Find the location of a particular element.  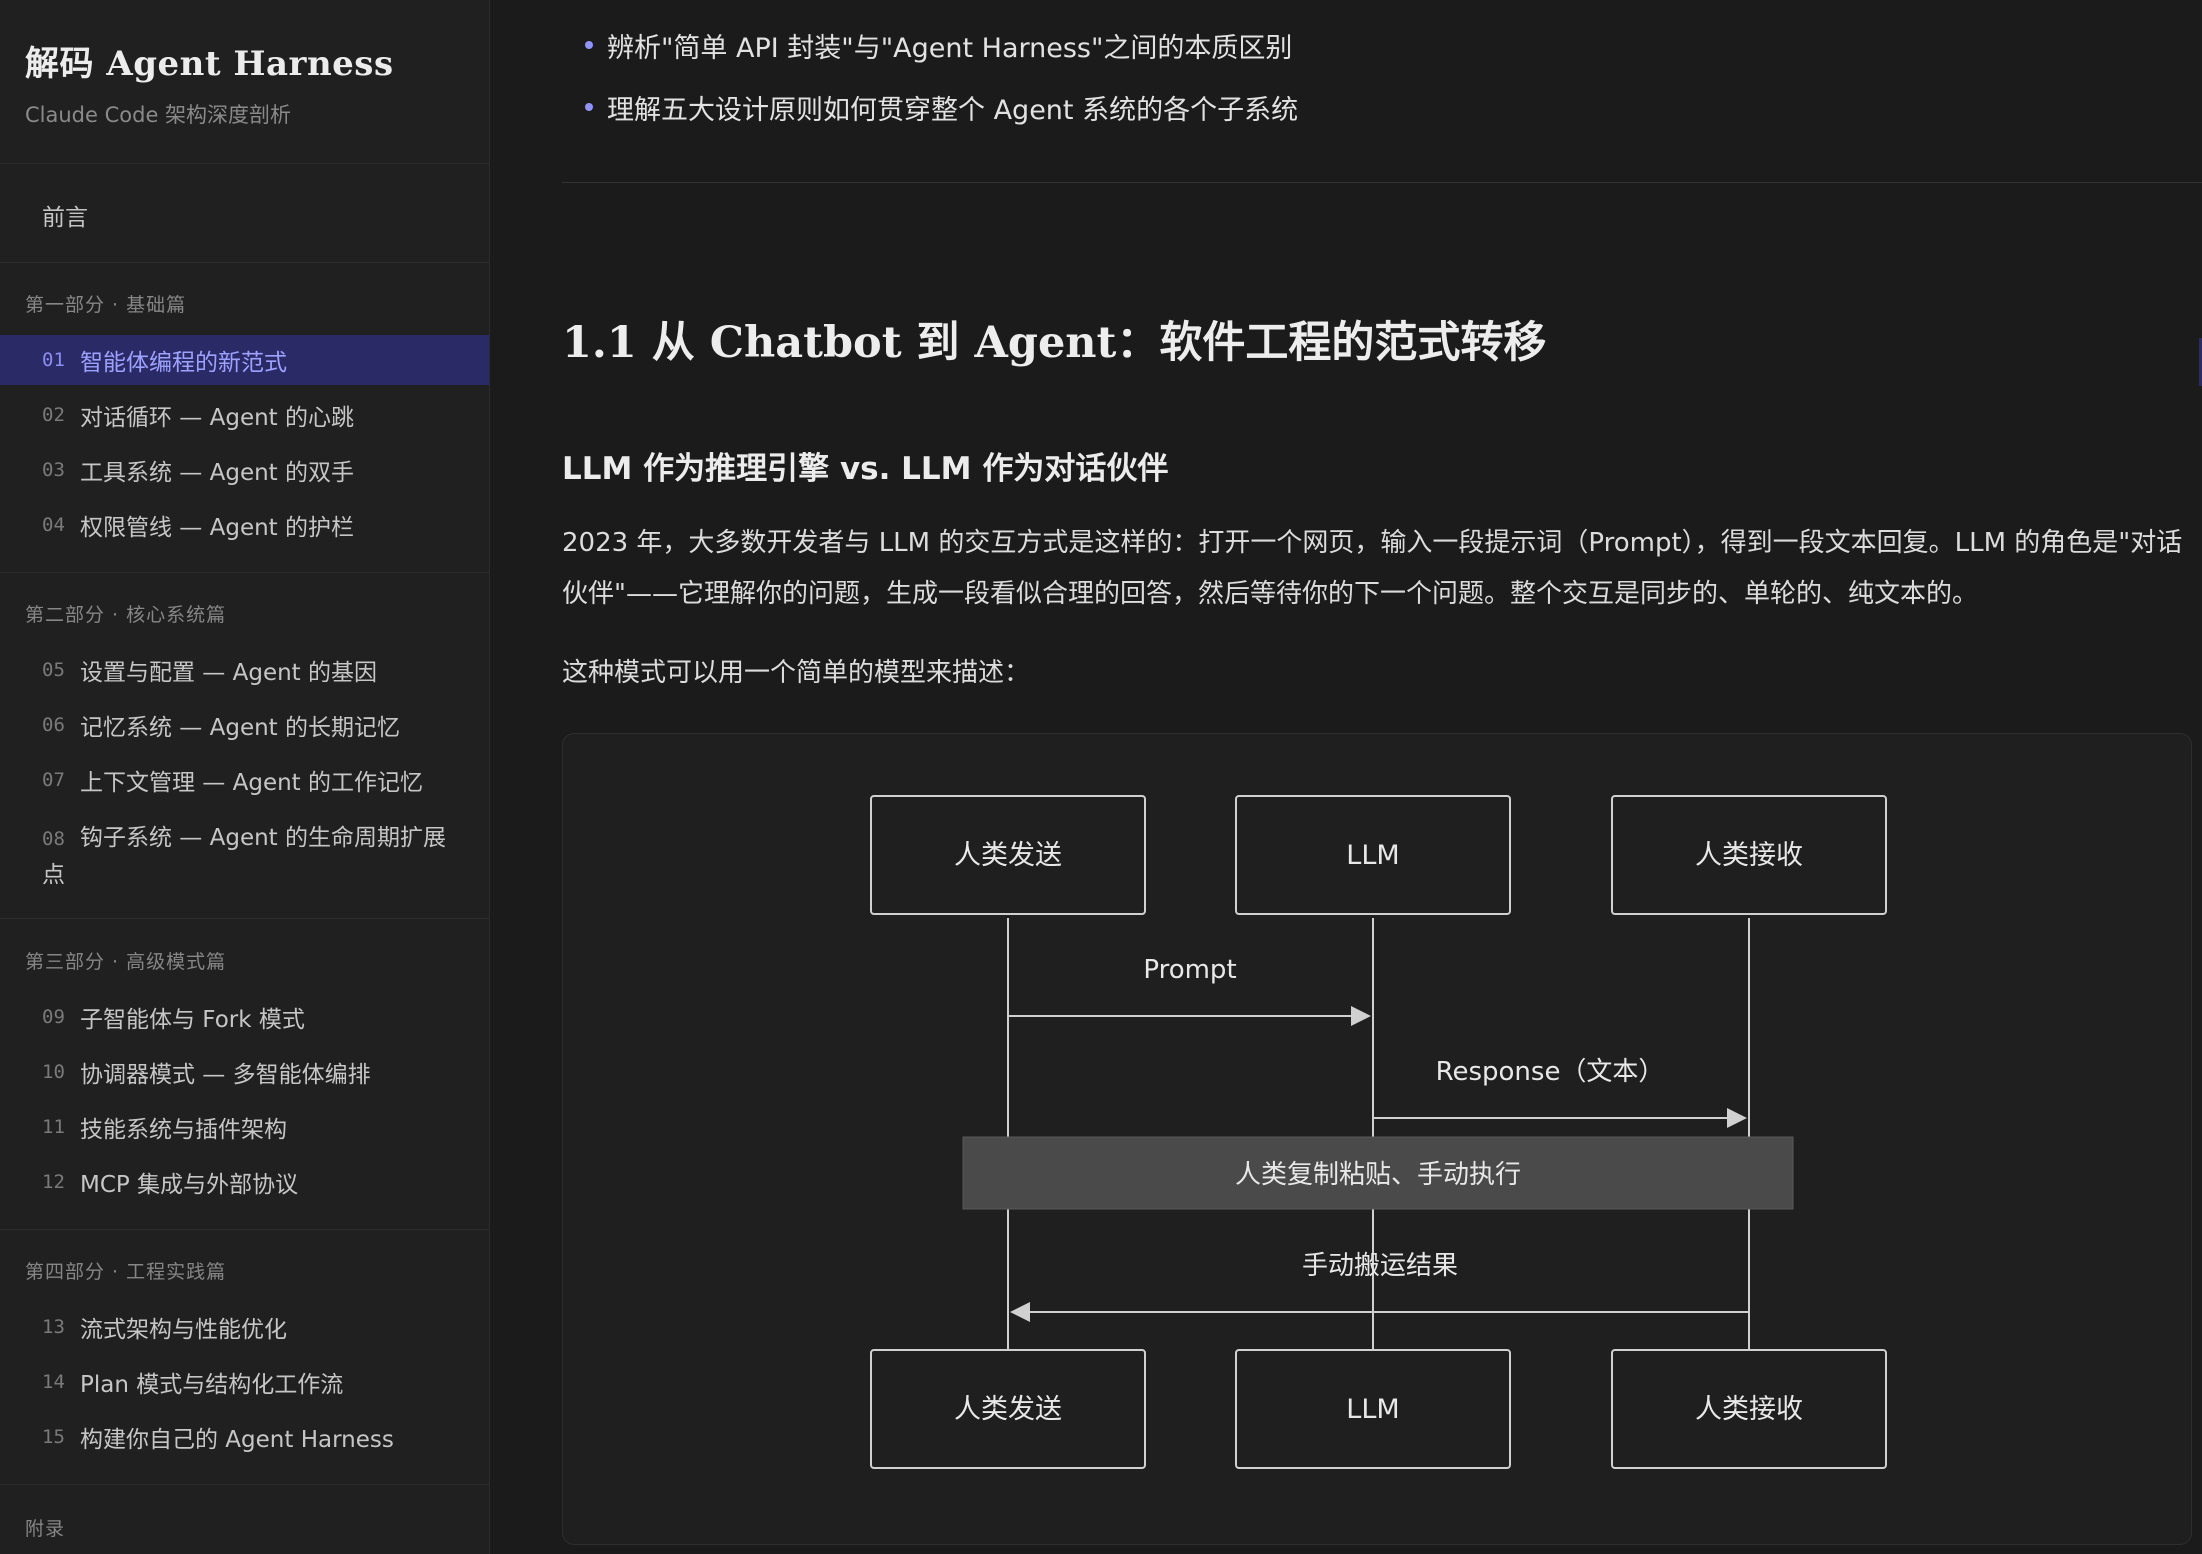

sidebar-item-chapter-15: 15 构建你自己的 Agent Harness is located at coordinates (244, 1437).